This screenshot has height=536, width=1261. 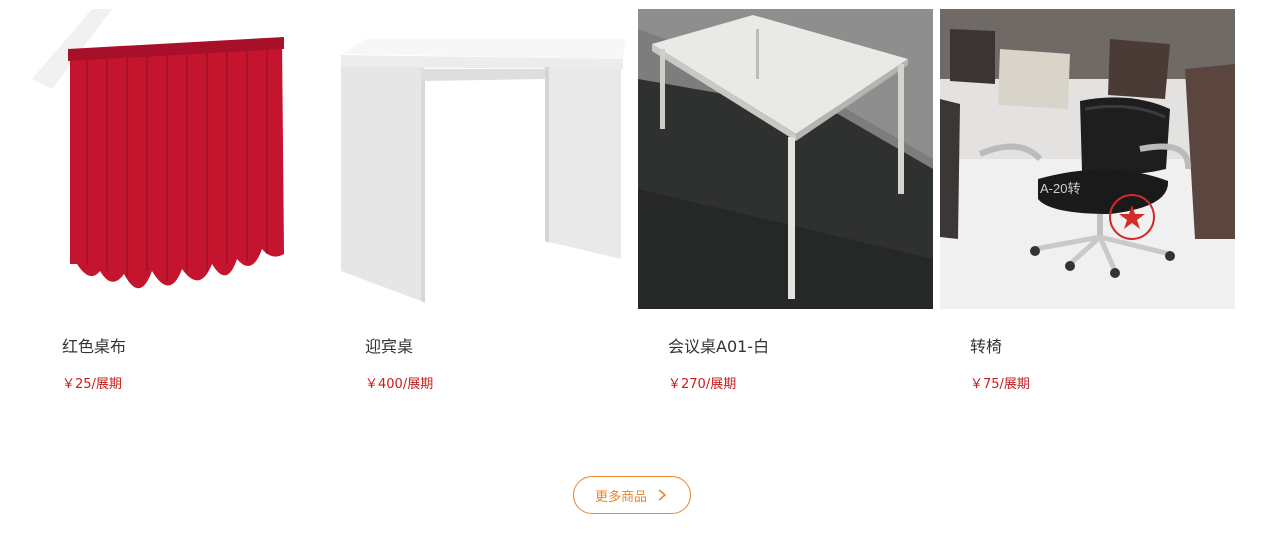 What do you see at coordinates (662, 495) in the screenshot?
I see `chevron-right-icon` at bounding box center [662, 495].